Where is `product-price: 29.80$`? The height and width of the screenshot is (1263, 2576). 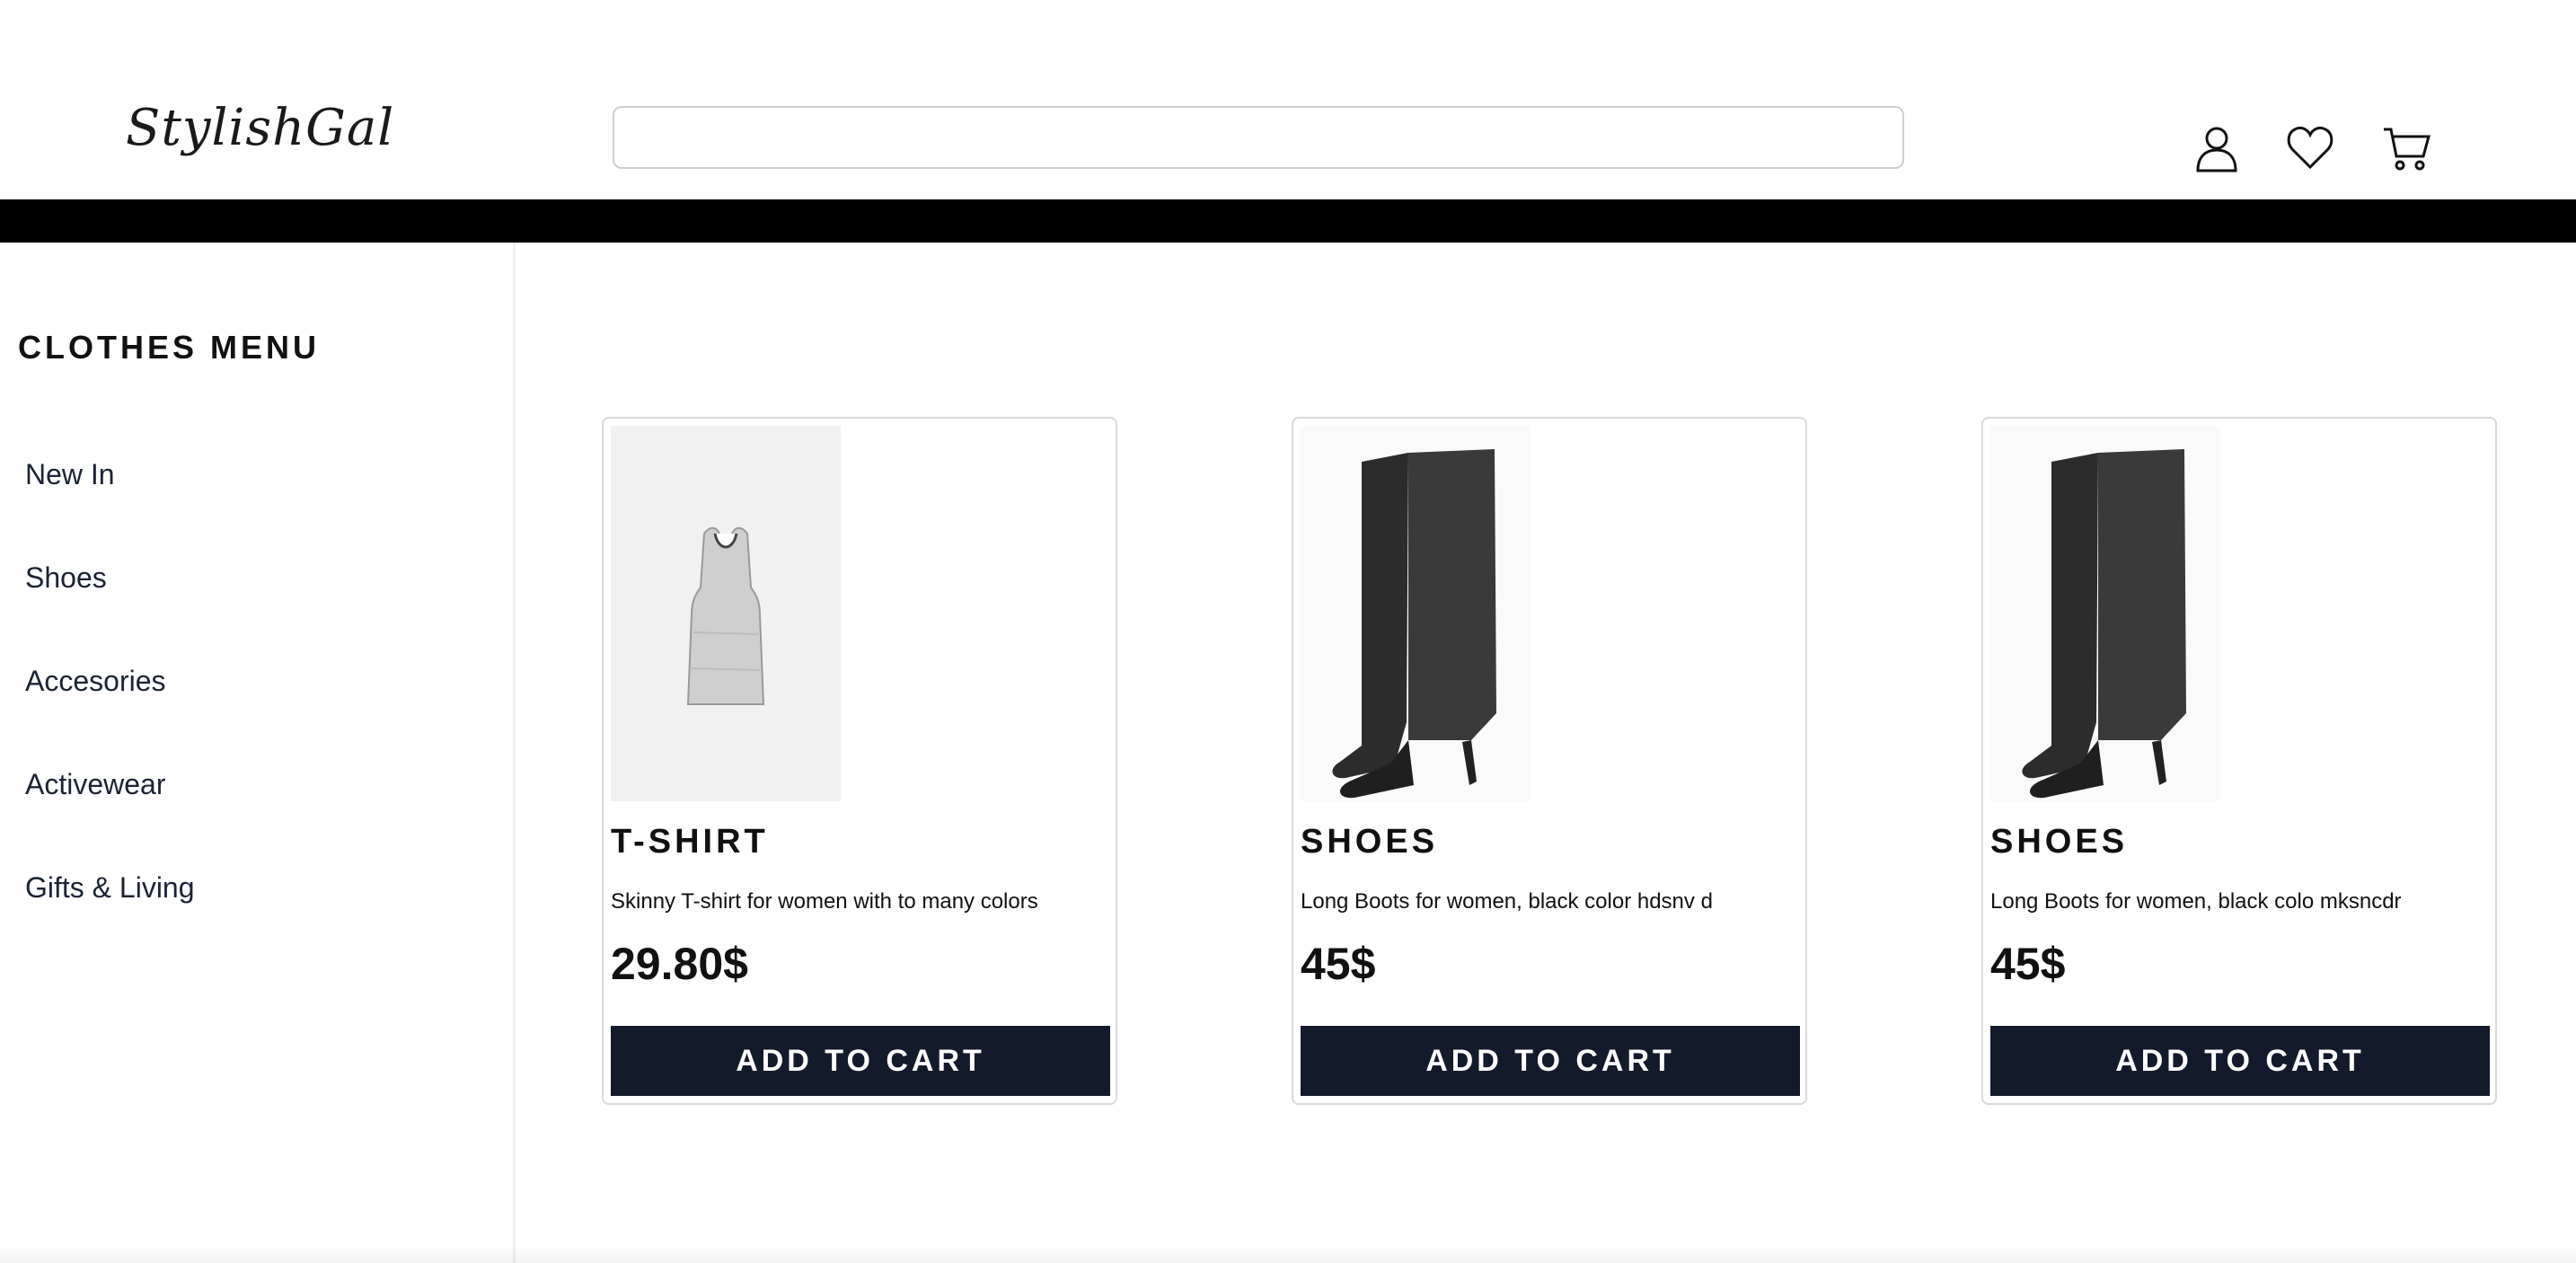
product-price: 29.80$ is located at coordinates (679, 964).